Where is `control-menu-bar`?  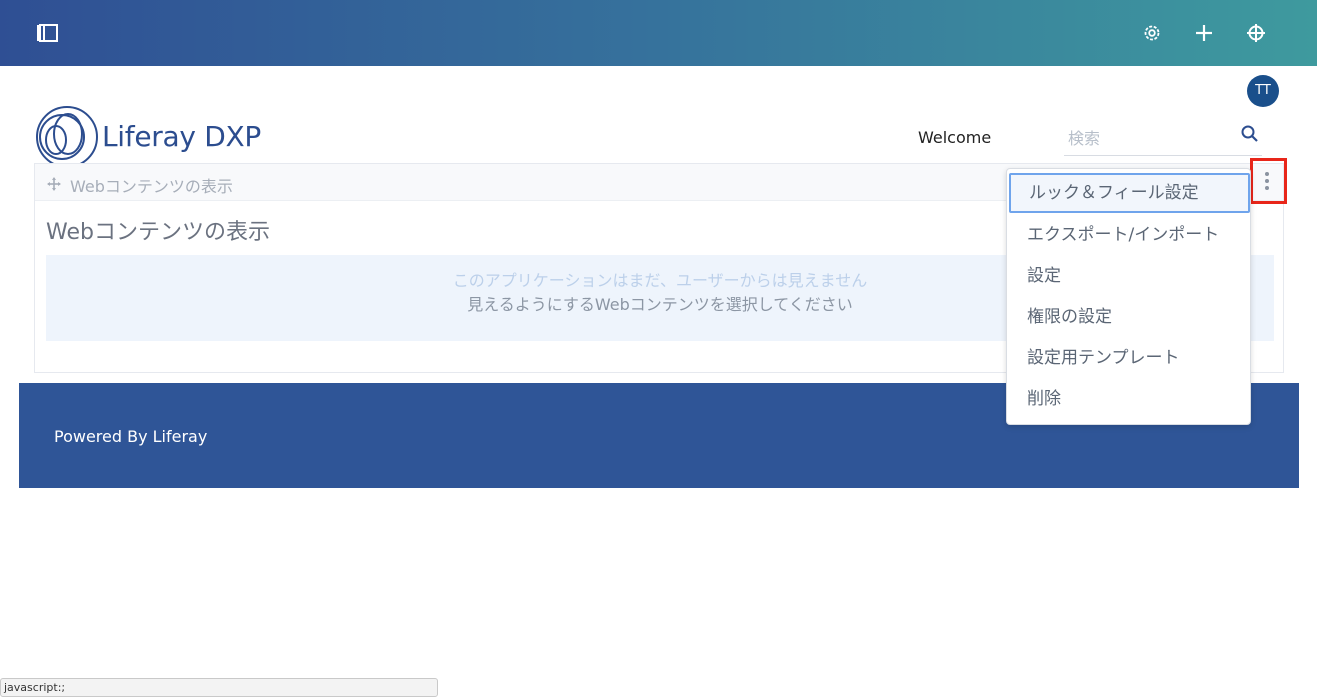
control-menu-bar is located at coordinates (658, 33).